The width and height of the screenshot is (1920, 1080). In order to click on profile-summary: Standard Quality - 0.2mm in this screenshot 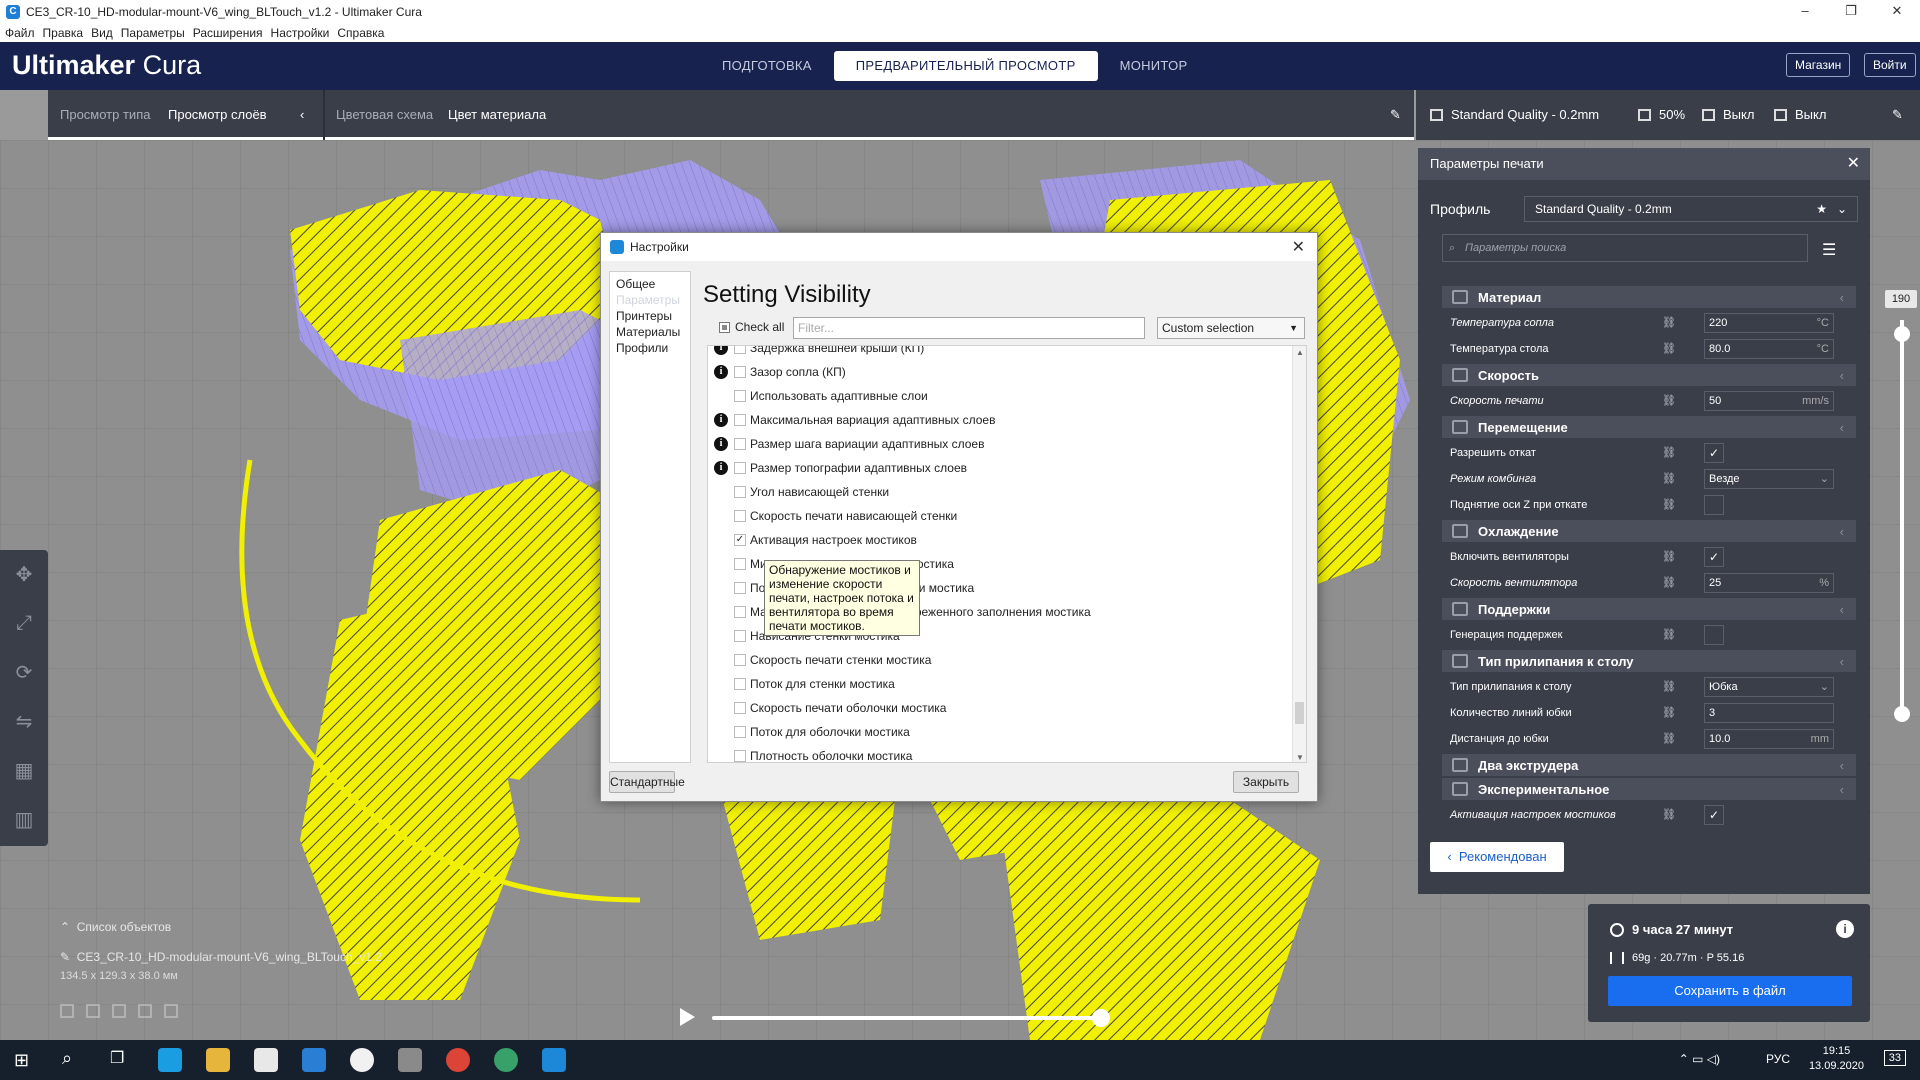, I will do `click(1514, 114)`.